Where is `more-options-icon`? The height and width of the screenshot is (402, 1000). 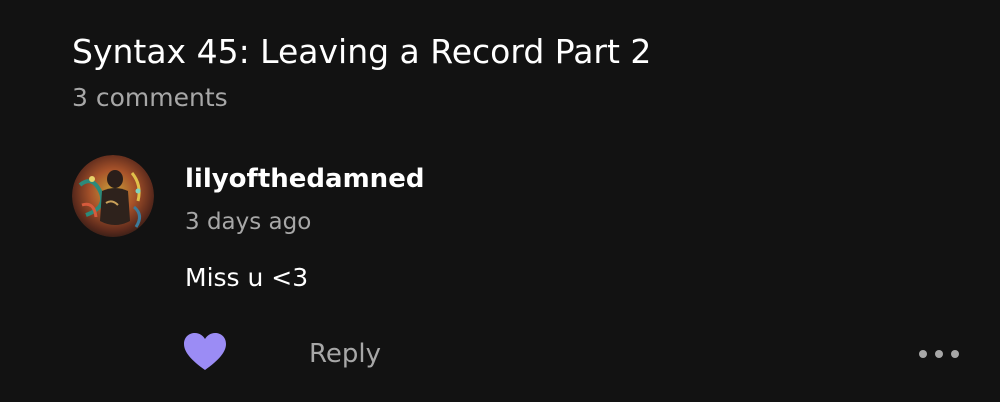 more-options-icon is located at coordinates (939, 354).